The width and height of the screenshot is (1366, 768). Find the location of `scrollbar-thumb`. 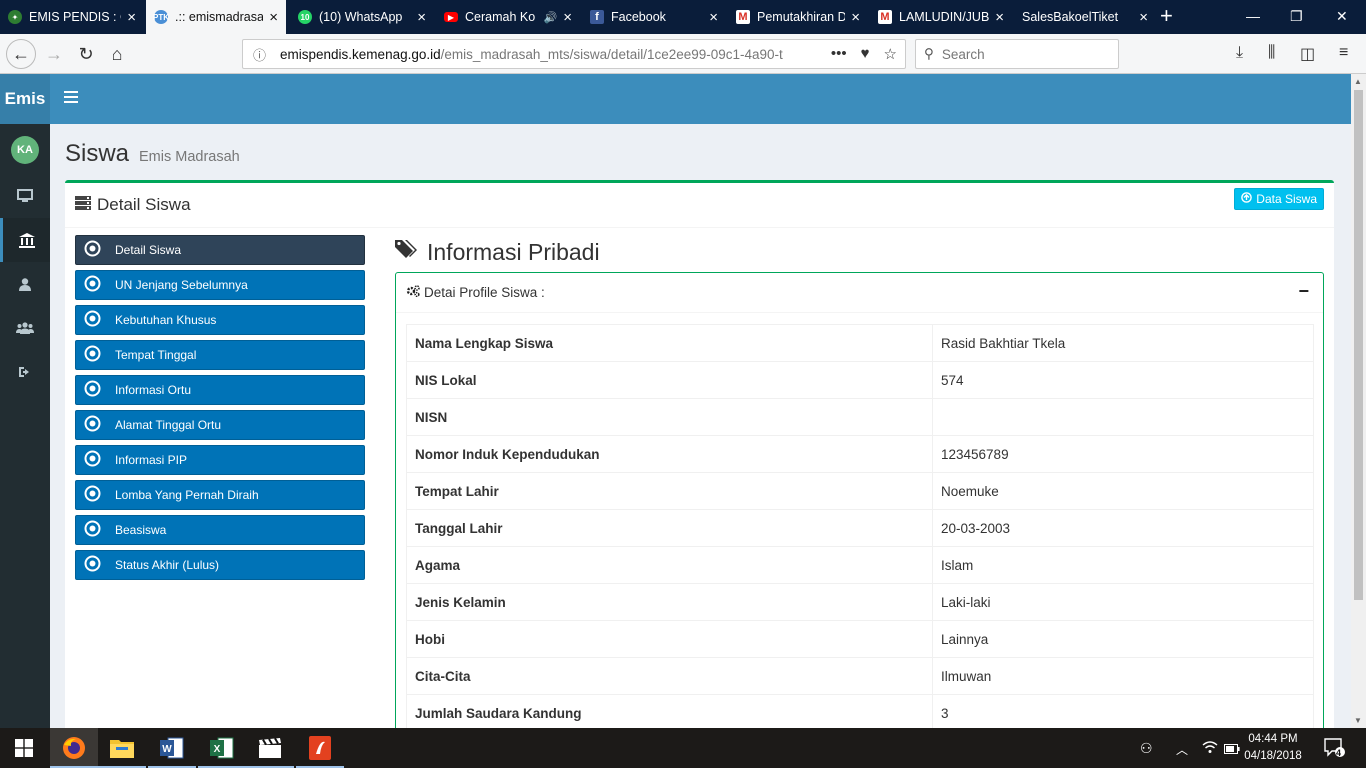

scrollbar-thumb is located at coordinates (1358, 345).